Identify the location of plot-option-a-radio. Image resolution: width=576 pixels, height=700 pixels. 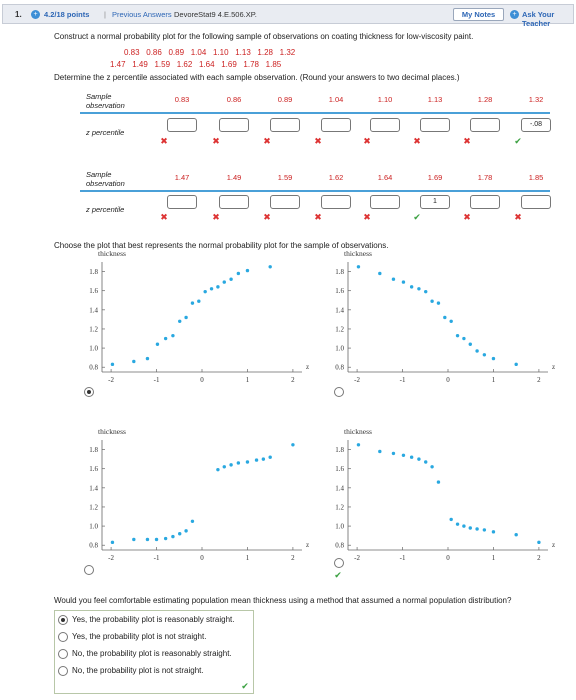
(89, 392).